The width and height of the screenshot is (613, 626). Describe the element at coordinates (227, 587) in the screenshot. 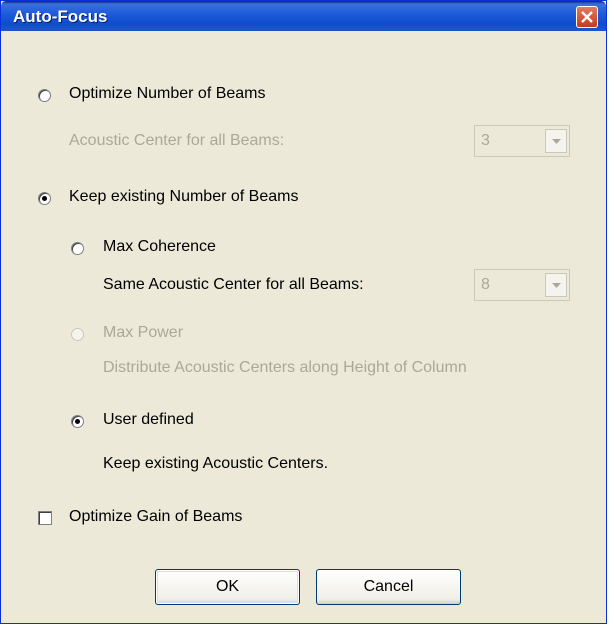

I see `ok-button: OK` at that location.